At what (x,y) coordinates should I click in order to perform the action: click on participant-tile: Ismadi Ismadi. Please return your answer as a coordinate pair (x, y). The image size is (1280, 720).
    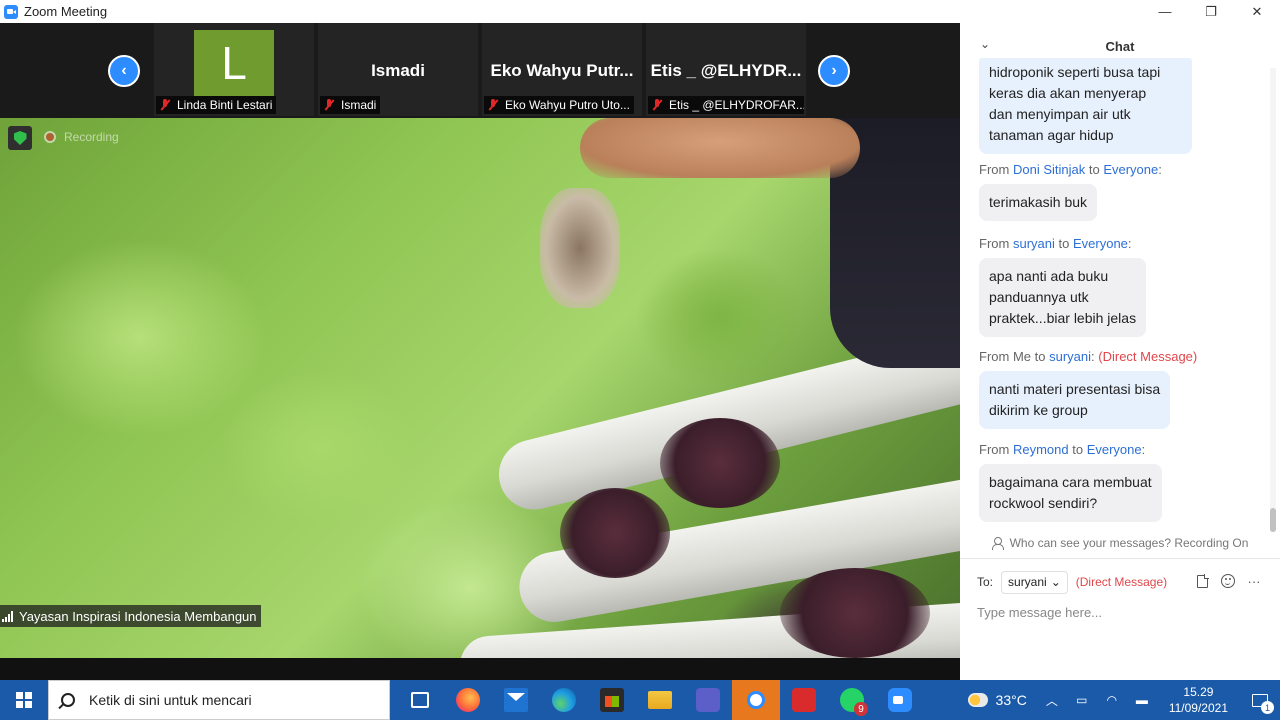
    Looking at the image, I should click on (398, 69).